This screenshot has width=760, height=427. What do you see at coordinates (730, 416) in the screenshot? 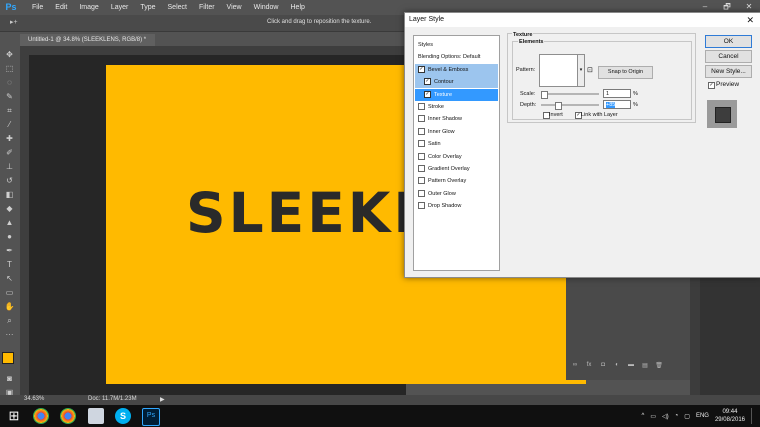
I see `clock: 09:44 29/08/2016` at bounding box center [730, 416].